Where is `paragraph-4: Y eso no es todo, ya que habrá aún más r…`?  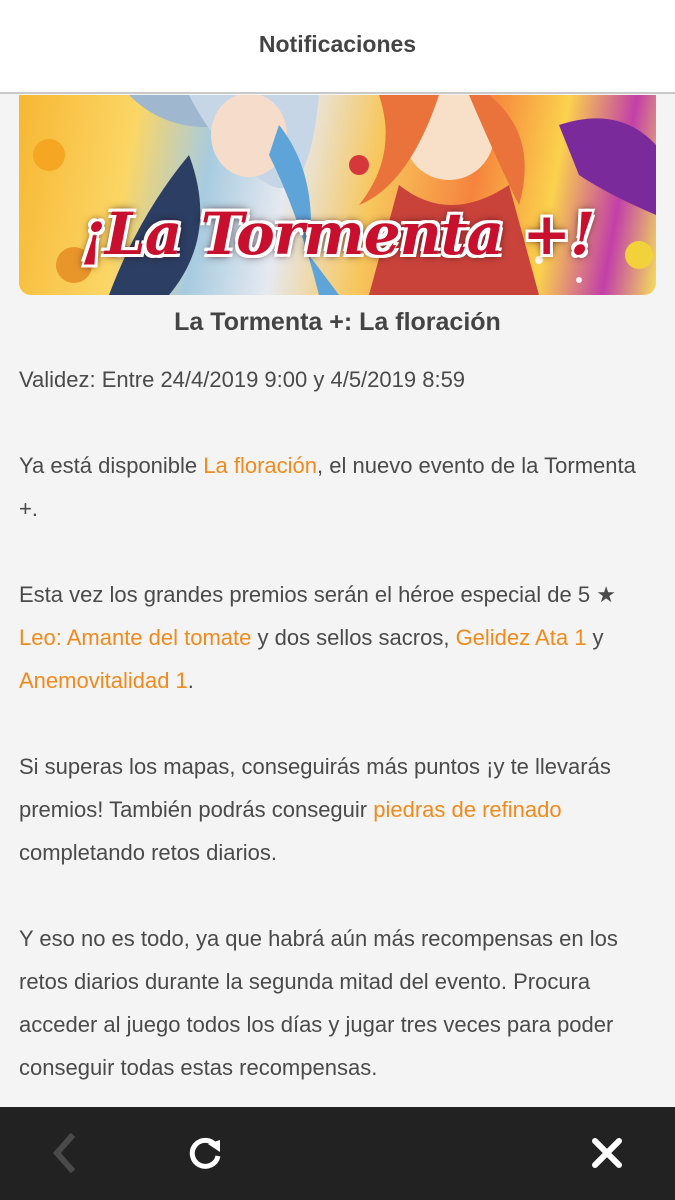
paragraph-4: Y eso no es todo, ya que habrá aún más r… is located at coordinates (339, 1003).